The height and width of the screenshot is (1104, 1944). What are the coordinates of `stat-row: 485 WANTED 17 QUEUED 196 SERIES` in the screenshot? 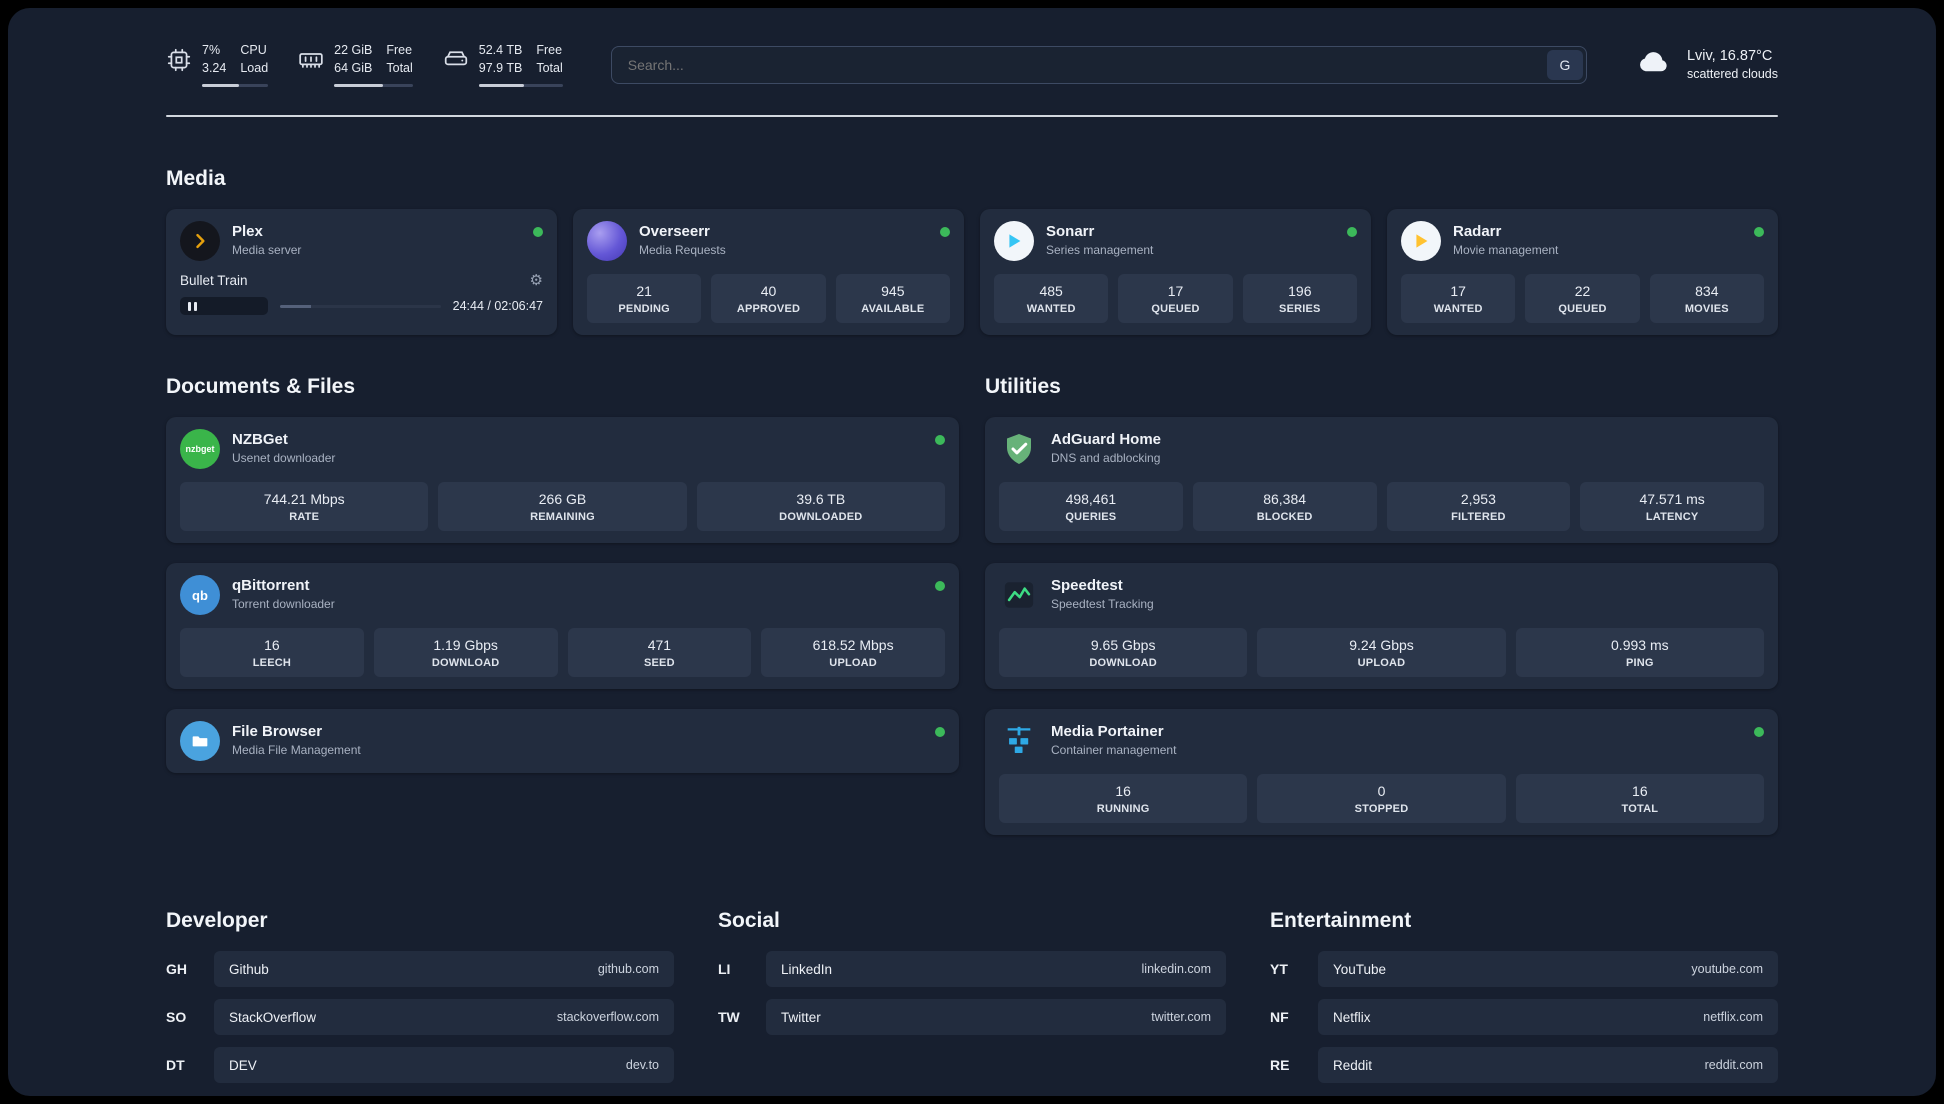 It's located at (1175, 298).